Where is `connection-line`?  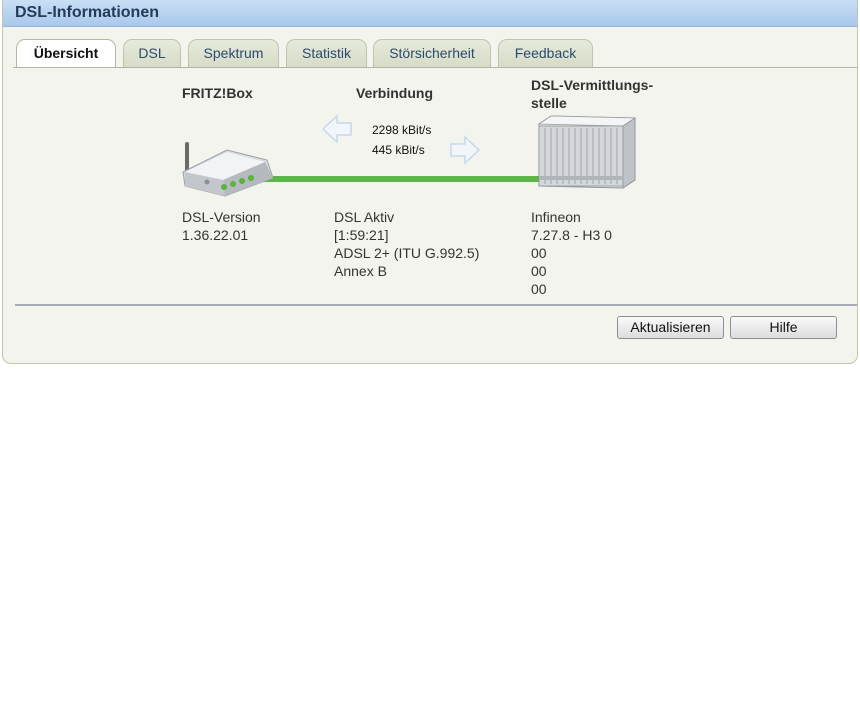 connection-line is located at coordinates (399, 179).